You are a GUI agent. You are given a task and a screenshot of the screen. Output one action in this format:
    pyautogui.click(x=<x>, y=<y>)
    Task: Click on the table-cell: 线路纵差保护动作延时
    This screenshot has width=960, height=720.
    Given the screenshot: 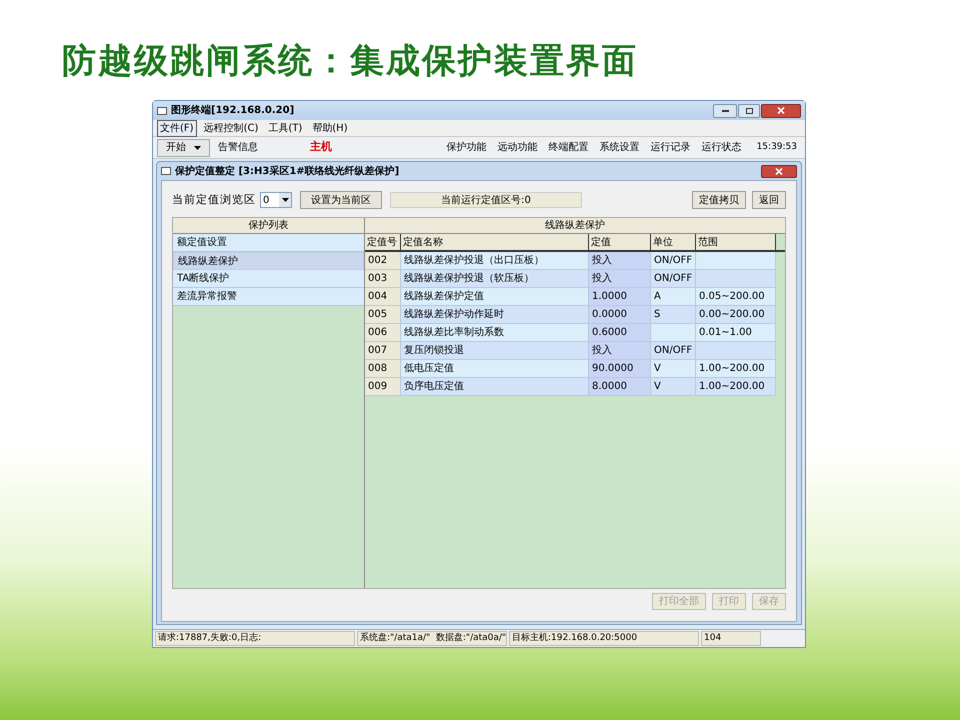 What is the action you would take?
    pyautogui.click(x=495, y=315)
    